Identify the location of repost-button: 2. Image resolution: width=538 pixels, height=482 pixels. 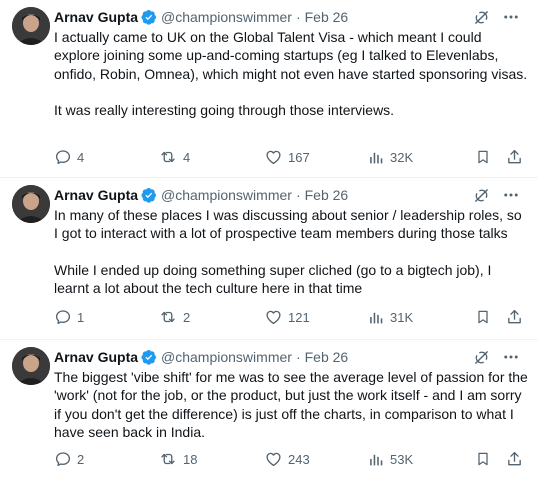
(174, 317).